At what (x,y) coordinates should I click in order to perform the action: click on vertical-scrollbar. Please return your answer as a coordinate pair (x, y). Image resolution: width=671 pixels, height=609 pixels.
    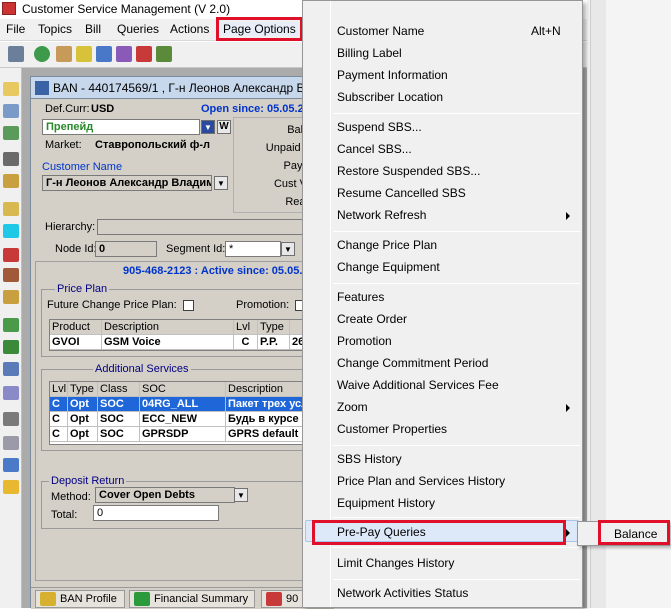
    Looking at the image, I should click on (598, 304).